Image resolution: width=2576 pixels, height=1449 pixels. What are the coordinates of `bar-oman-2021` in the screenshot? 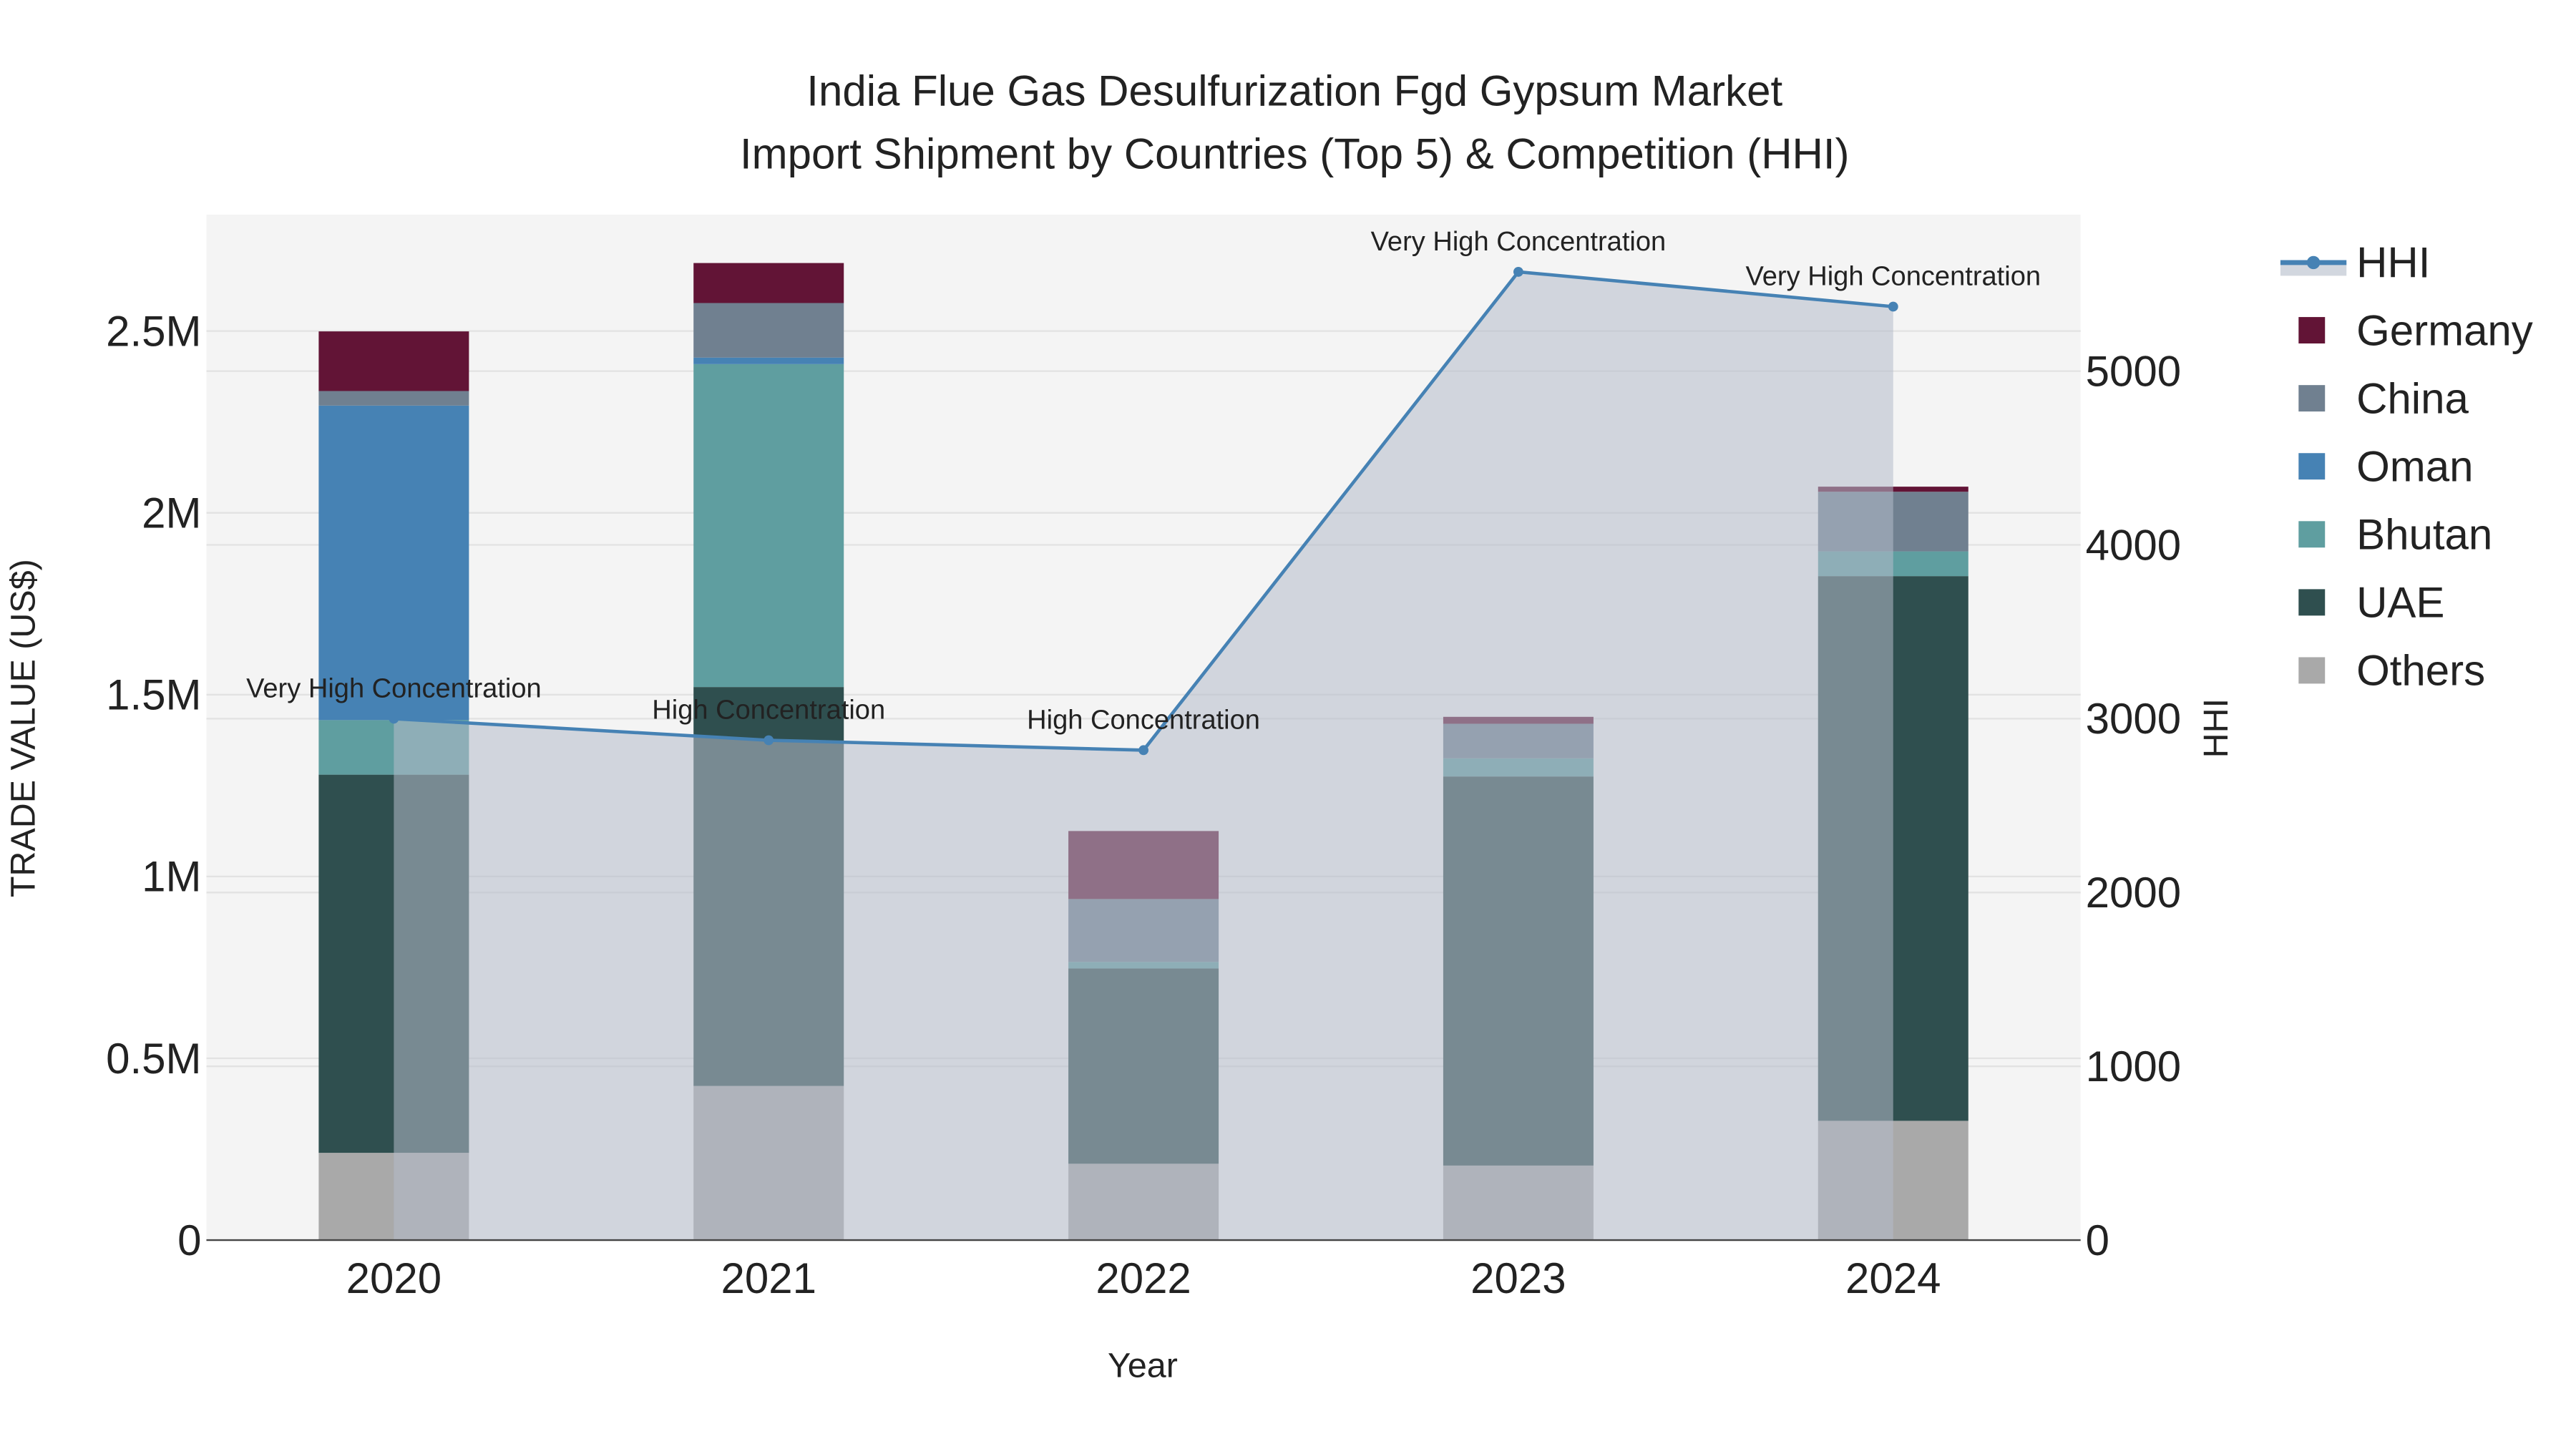 It's located at (769, 360).